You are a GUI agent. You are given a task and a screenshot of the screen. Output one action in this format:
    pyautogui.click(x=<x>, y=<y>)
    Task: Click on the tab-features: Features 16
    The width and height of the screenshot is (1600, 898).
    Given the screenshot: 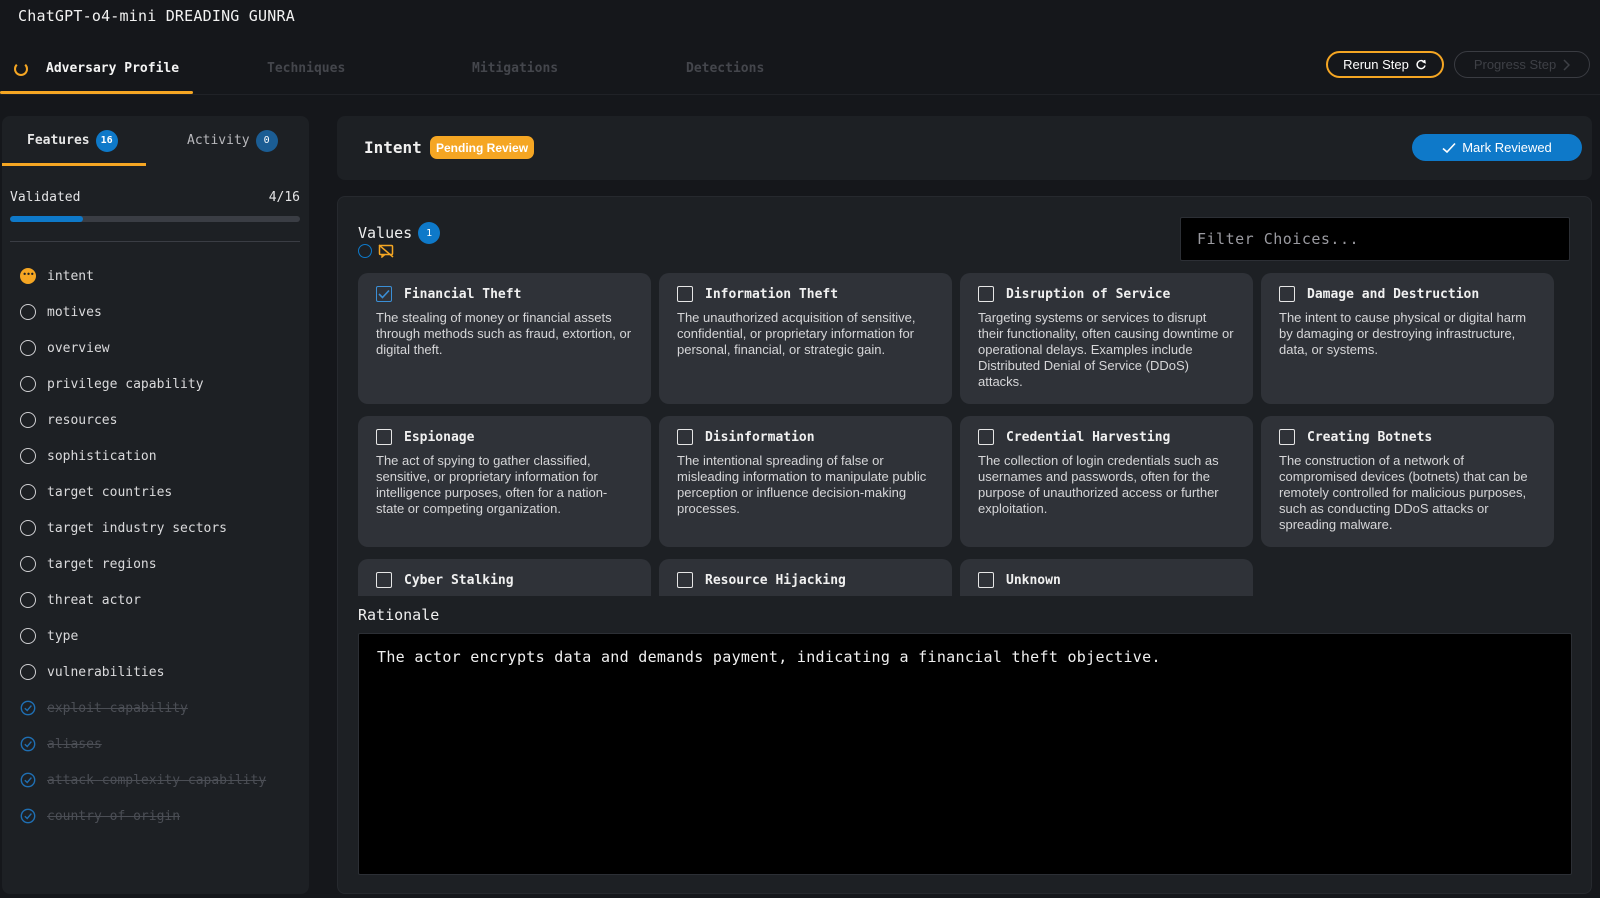 What is the action you would take?
    pyautogui.click(x=74, y=141)
    